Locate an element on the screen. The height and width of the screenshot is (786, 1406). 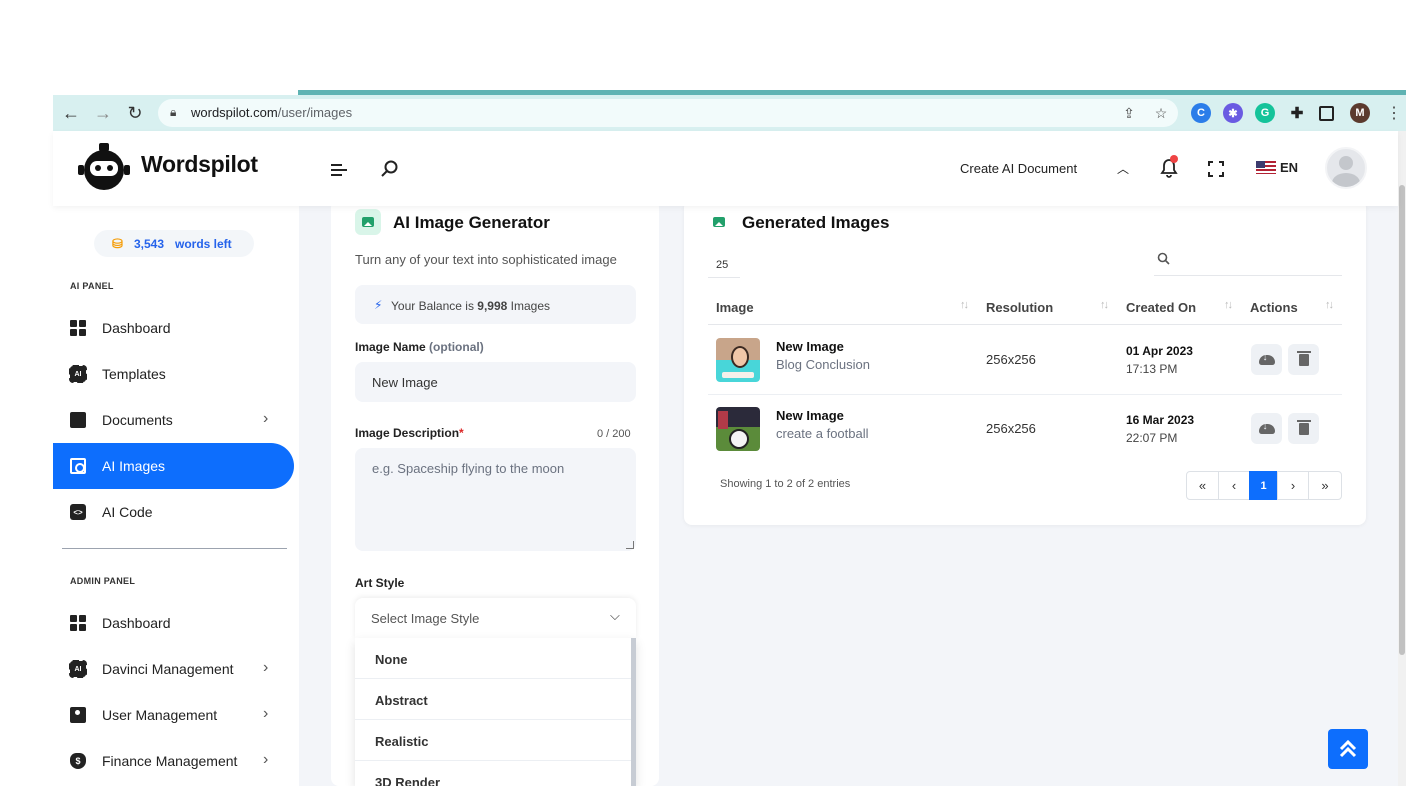
sidebar-item-user-management: User Management › is located at coordinates (173, 715).